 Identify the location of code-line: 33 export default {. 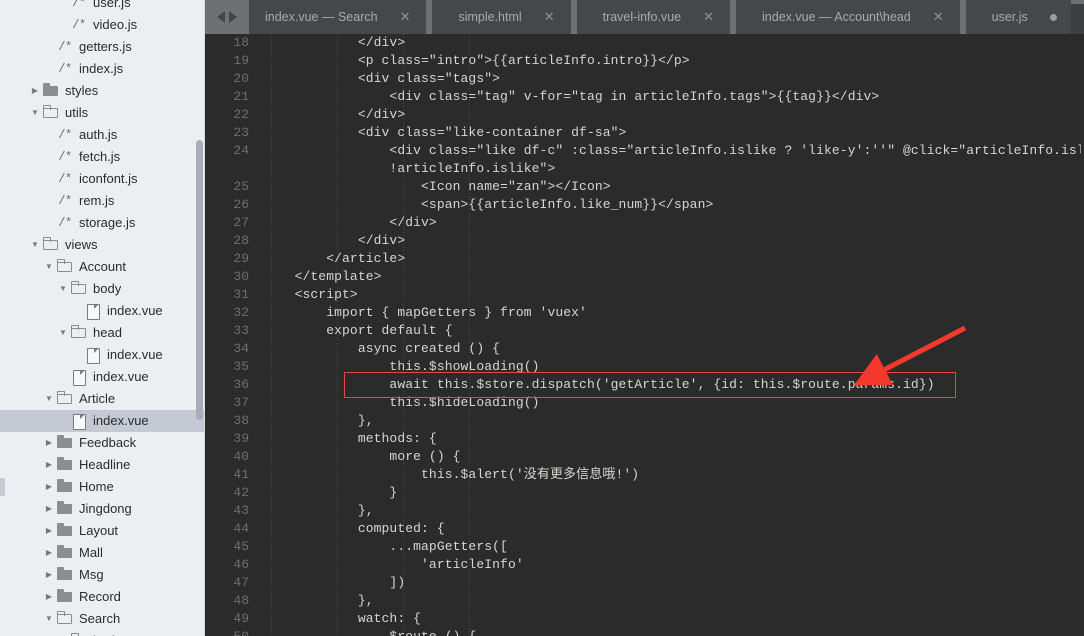
(644, 331).